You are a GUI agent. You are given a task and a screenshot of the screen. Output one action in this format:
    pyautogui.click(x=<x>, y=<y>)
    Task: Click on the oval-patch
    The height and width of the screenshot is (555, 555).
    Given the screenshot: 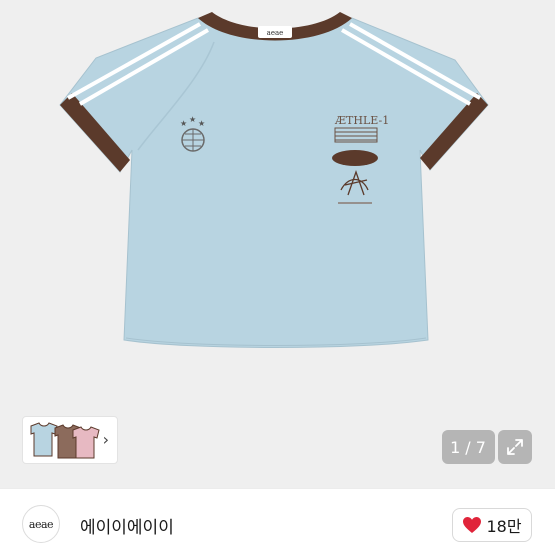 What is the action you would take?
    pyautogui.click(x=355, y=158)
    